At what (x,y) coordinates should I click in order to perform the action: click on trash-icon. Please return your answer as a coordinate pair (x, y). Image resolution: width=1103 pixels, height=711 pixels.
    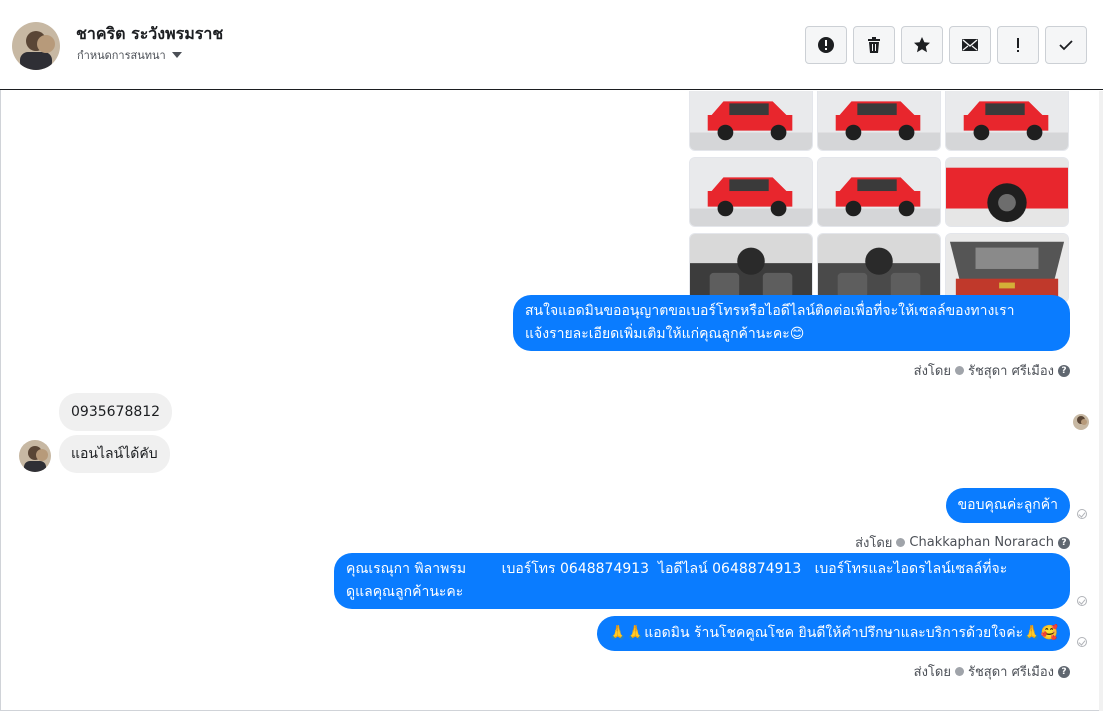
    Looking at the image, I should click on (874, 45).